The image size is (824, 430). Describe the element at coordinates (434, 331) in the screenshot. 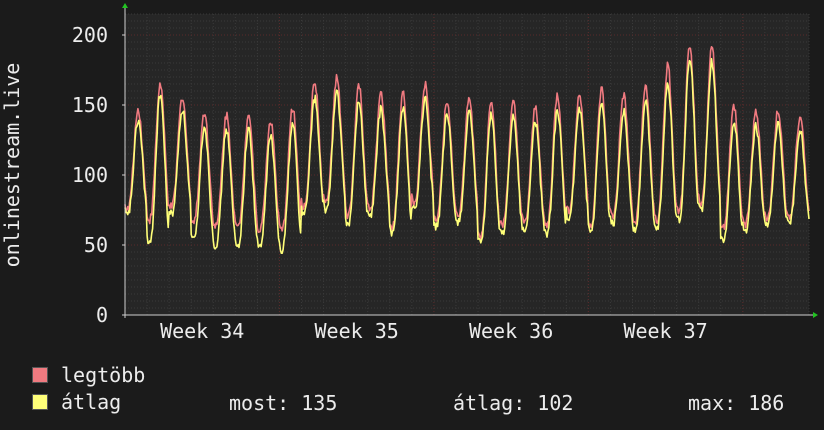

I see `x-tick-labels: Week 34 Week 35 Week 36 Week 37` at that location.